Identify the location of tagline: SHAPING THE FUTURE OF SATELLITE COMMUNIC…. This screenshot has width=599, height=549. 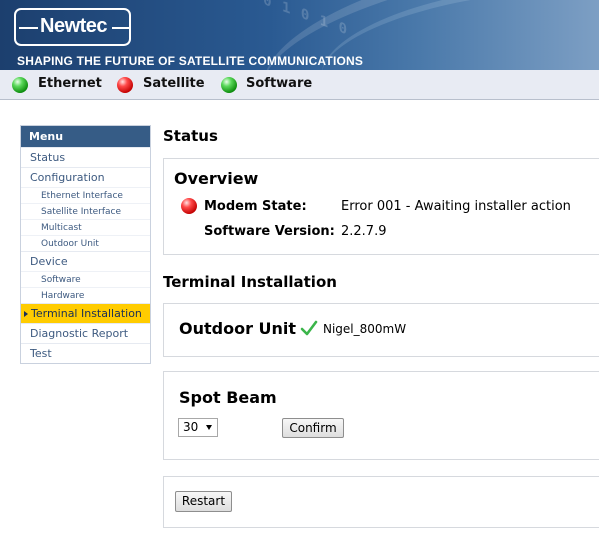
(190, 61).